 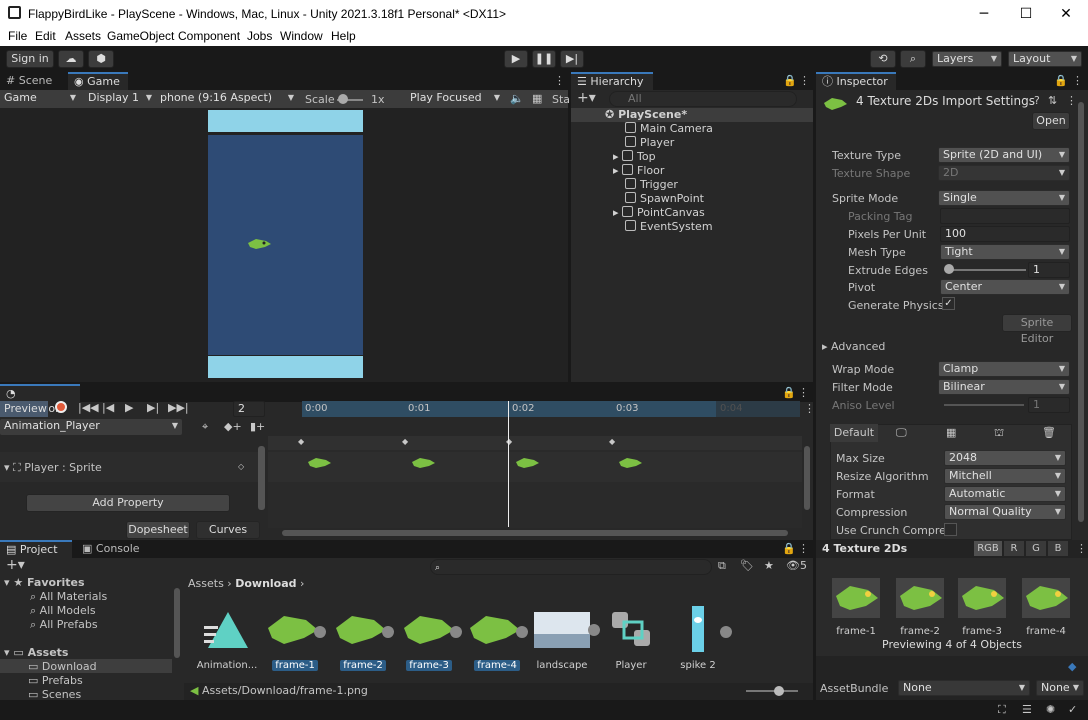 I want to click on hierarchy-item-floor: ▸ Floor, so click(x=638, y=170).